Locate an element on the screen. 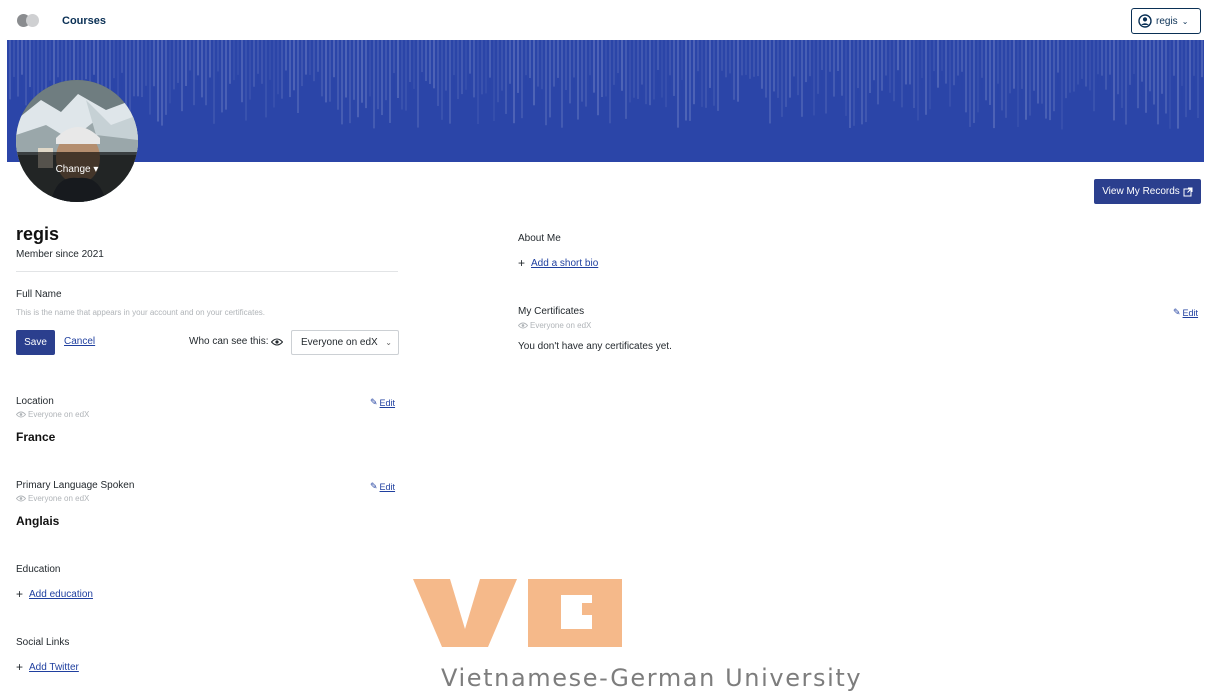  add-twitter-link: + Add Twitter is located at coordinates (47, 667).